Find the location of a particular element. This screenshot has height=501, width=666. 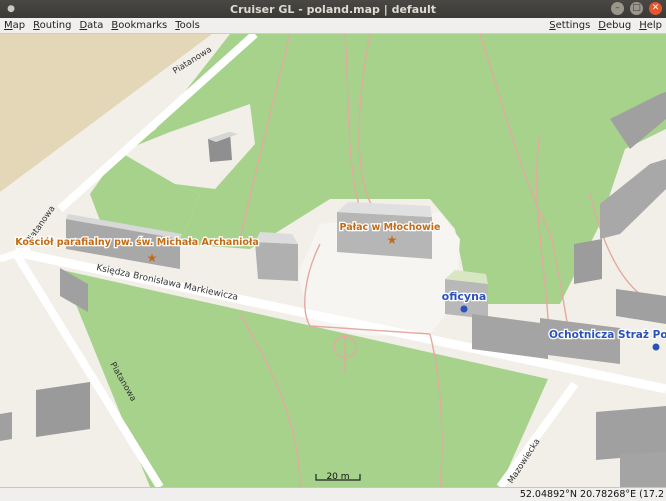

minimize-icon: – is located at coordinates (617, 8).